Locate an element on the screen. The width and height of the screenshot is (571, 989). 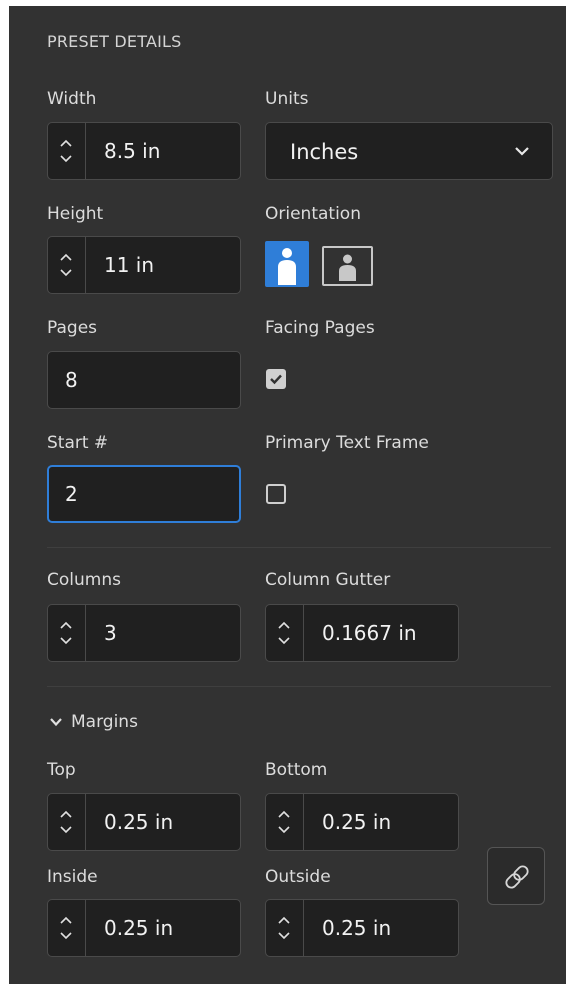
height-stepper is located at coordinates (67, 265).